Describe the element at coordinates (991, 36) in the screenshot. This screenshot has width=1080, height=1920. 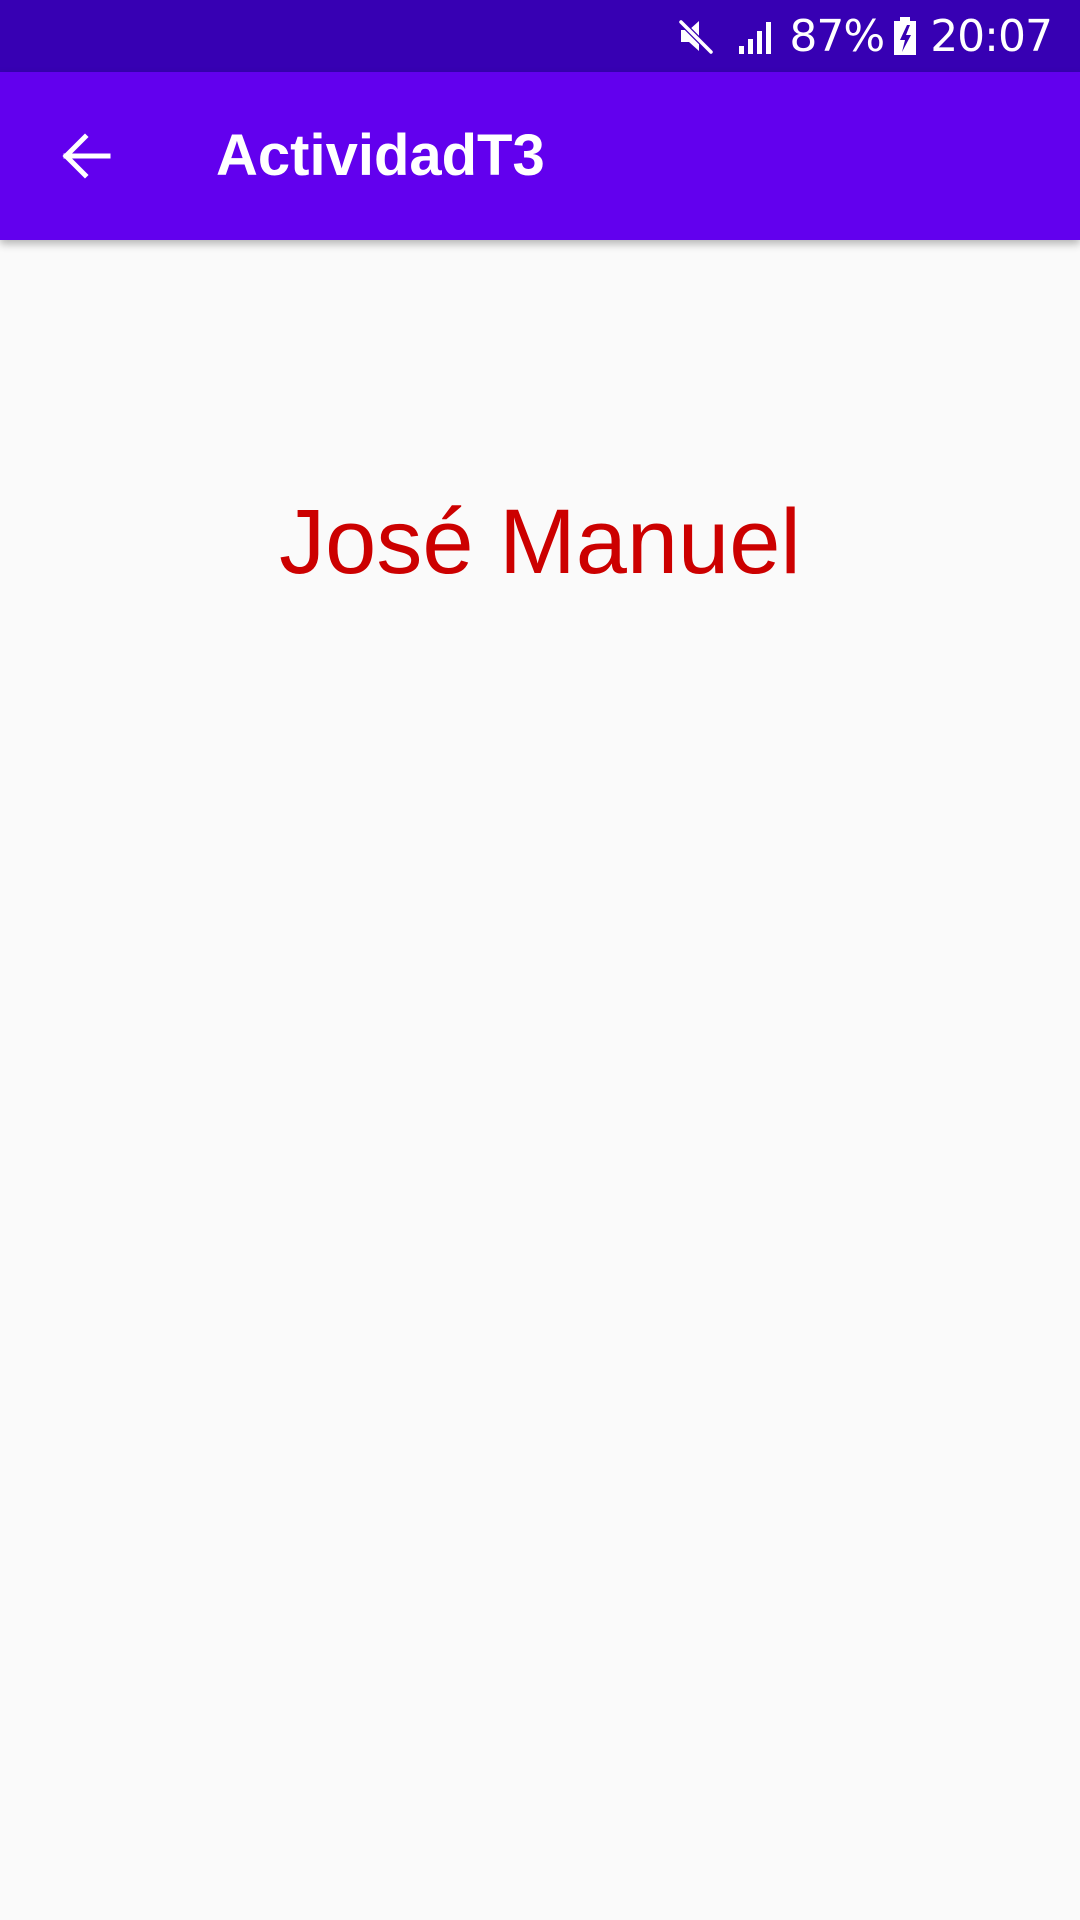
I see `status-time: 20:07` at that location.